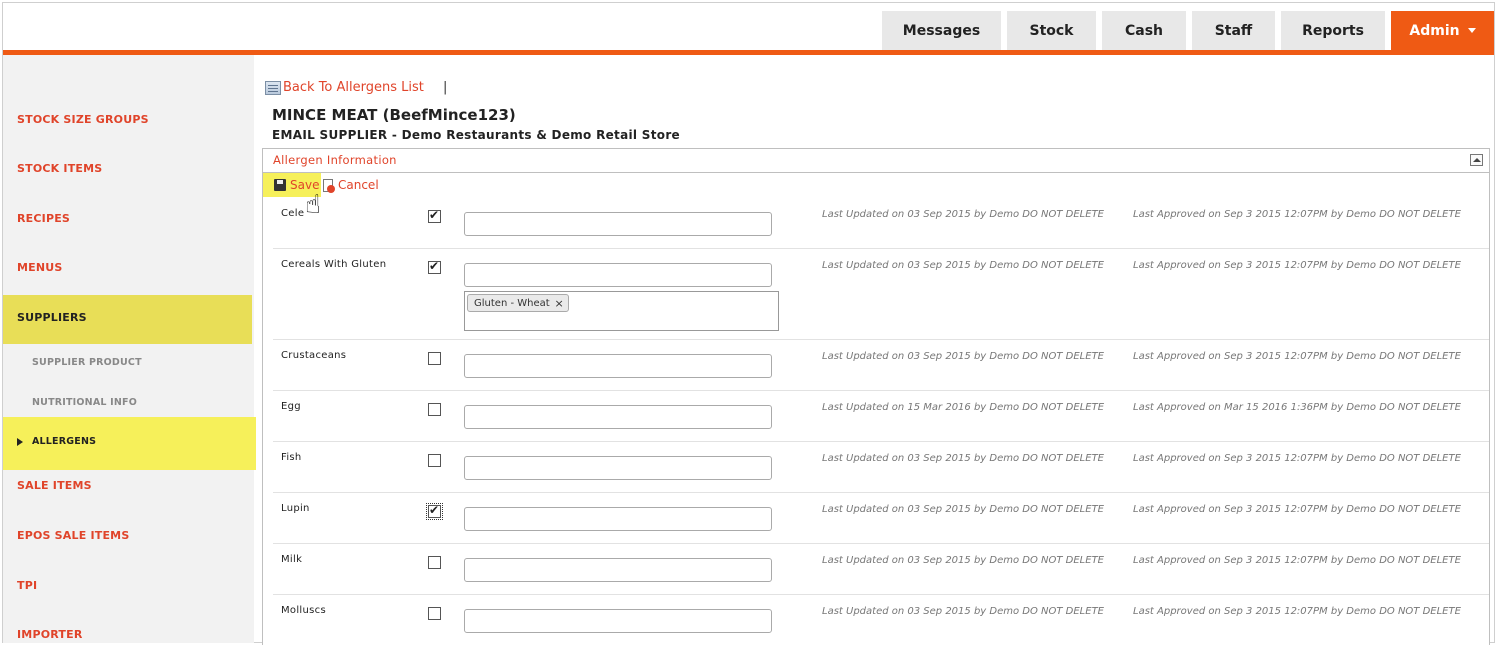 Image resolution: width=1497 pixels, height=645 pixels. I want to click on cancel-button: Cancel, so click(351, 185).